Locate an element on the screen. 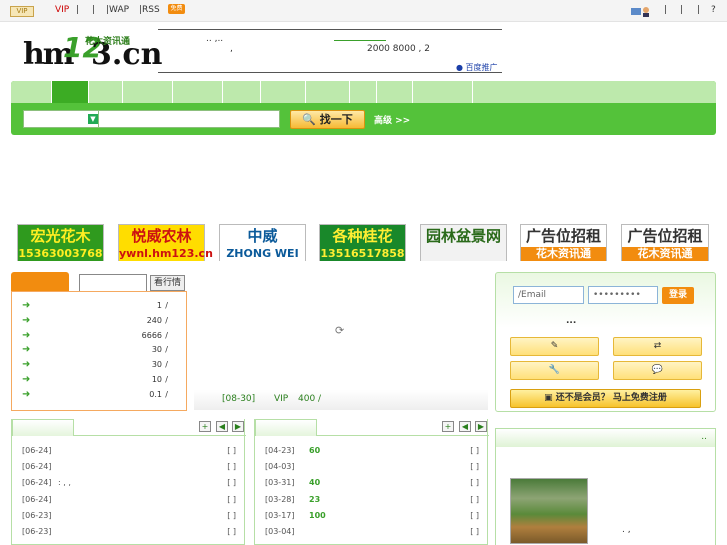 The height and width of the screenshot is (545, 727). notice-count: 400 / is located at coordinates (310, 399).